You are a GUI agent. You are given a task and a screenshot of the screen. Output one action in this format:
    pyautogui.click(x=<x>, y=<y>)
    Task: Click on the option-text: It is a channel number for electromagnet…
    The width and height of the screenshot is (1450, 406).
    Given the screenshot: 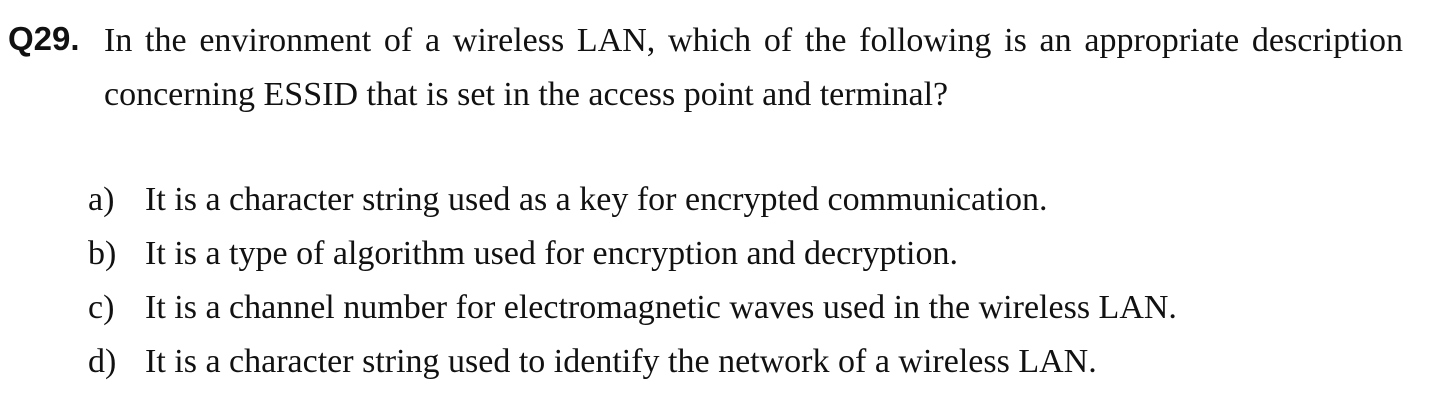 What is the action you would take?
    pyautogui.click(x=661, y=307)
    